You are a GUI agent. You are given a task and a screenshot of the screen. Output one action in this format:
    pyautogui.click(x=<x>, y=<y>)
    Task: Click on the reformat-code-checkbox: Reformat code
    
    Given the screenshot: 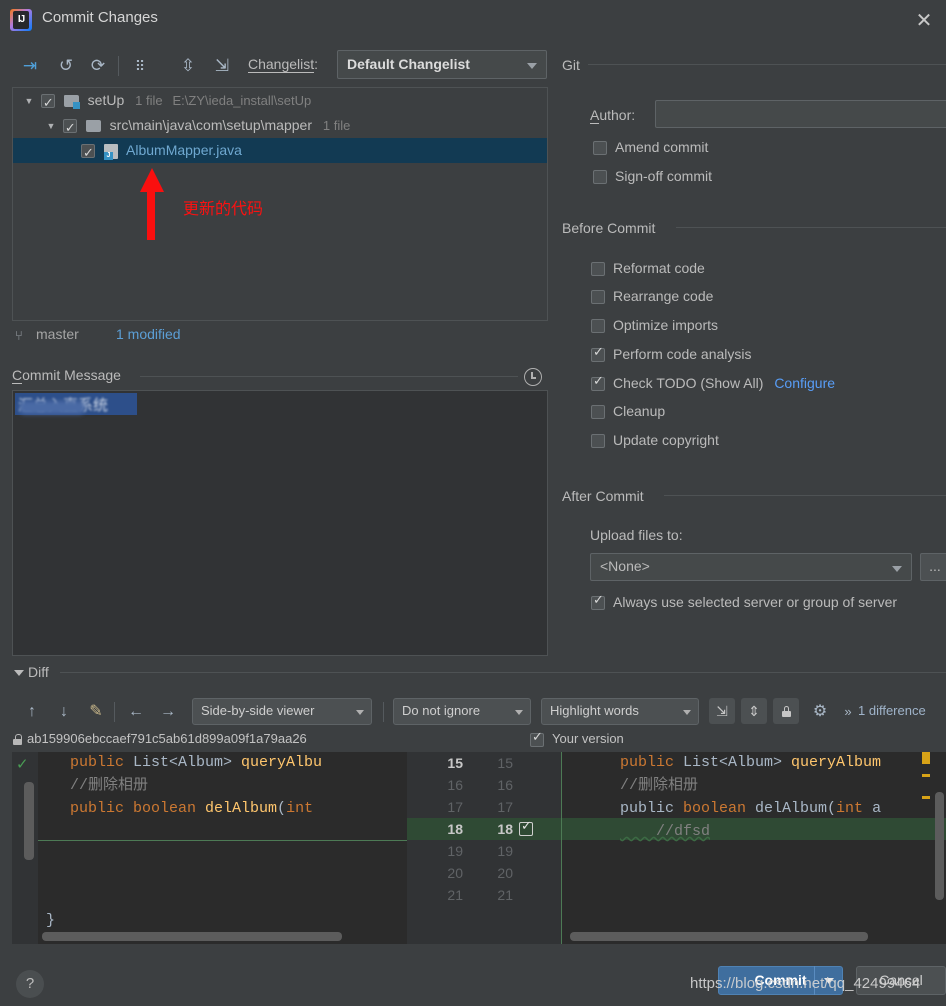 What is the action you would take?
    pyautogui.click(x=648, y=271)
    